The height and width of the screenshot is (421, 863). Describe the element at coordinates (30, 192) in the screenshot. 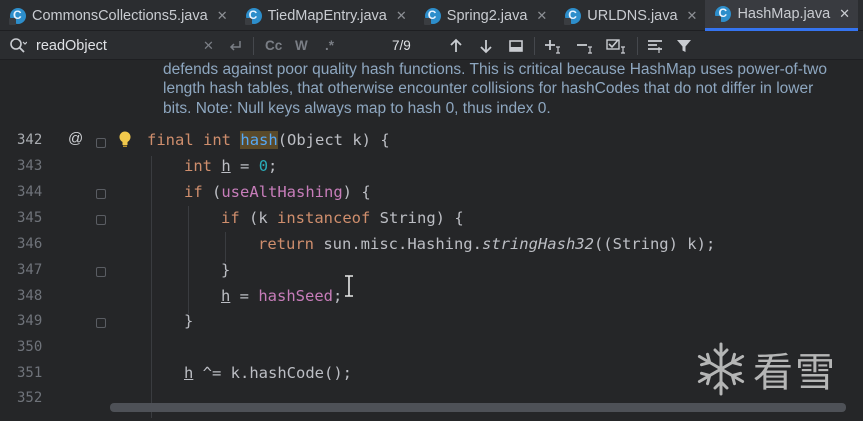

I see `line-number: 344` at that location.